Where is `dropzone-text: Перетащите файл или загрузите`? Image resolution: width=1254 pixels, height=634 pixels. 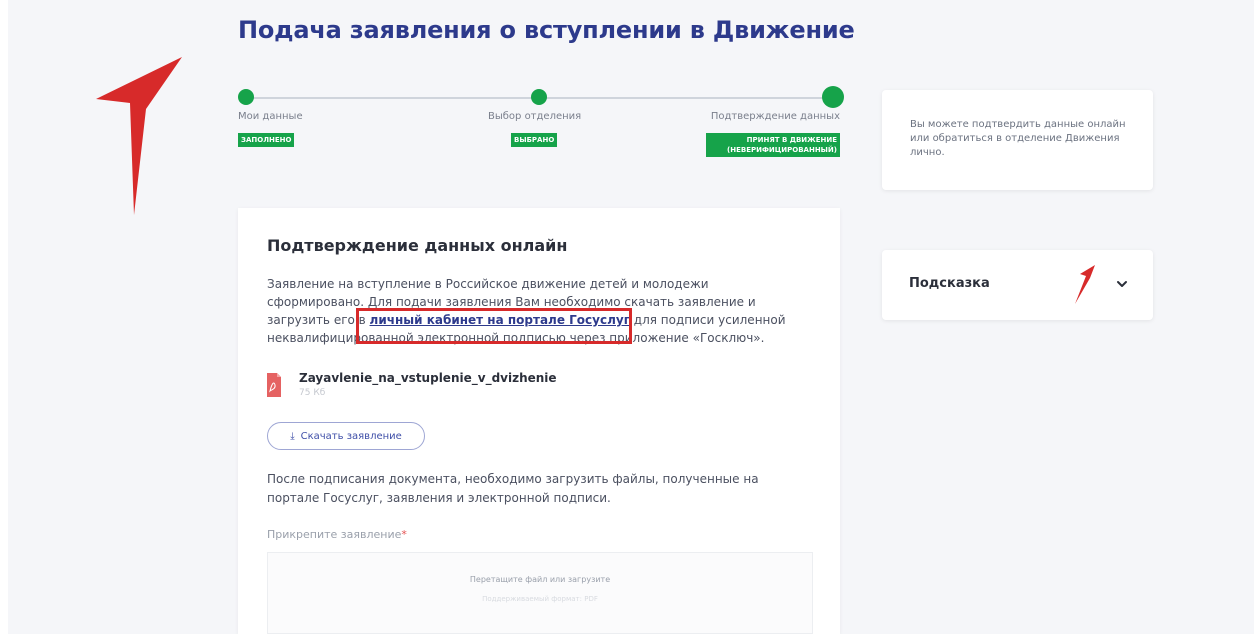 dropzone-text: Перетащите файл или загрузите is located at coordinates (540, 579).